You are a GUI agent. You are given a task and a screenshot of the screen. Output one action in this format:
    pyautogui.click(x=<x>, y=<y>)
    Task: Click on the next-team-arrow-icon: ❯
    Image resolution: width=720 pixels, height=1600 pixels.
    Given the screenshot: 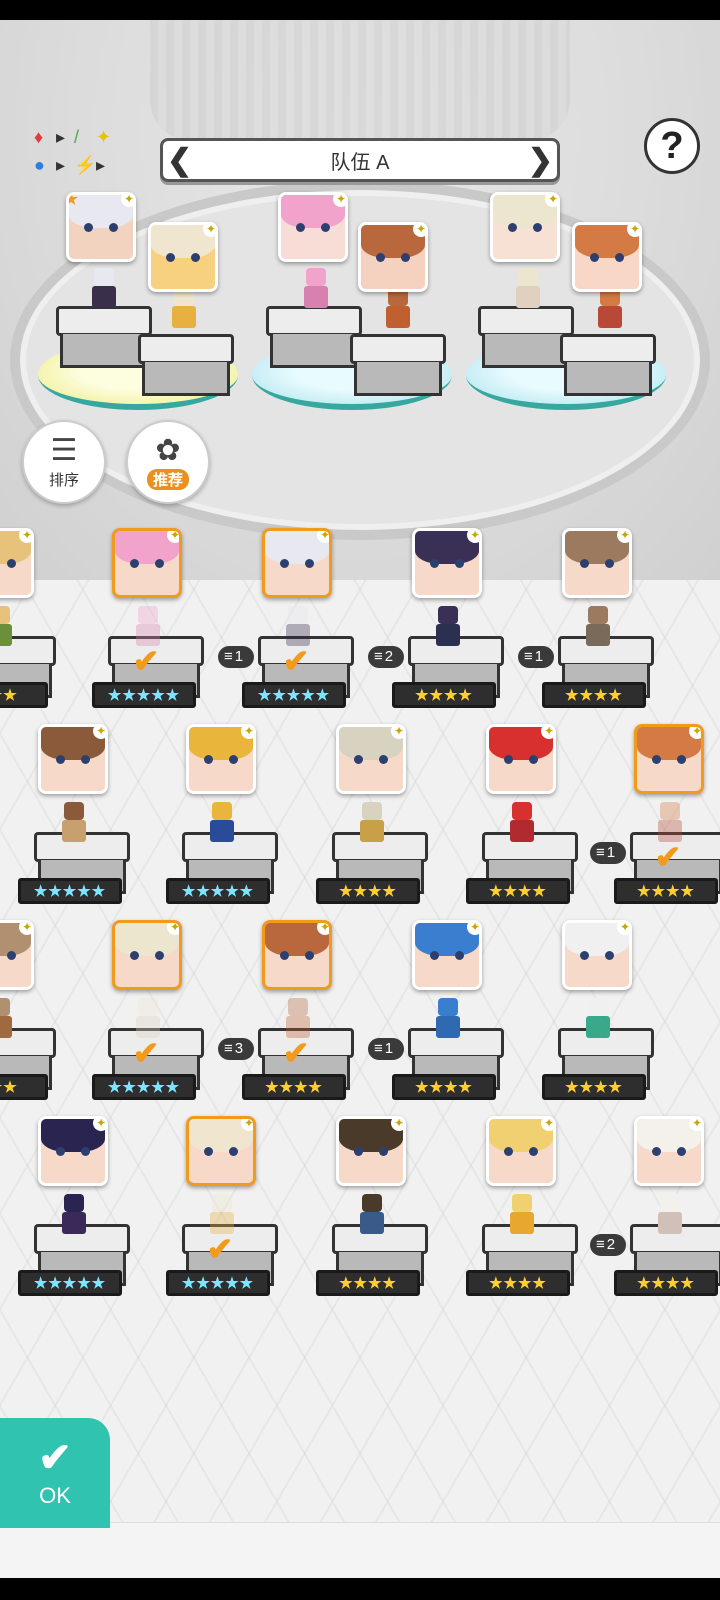 What is the action you would take?
    pyautogui.click(x=540, y=161)
    